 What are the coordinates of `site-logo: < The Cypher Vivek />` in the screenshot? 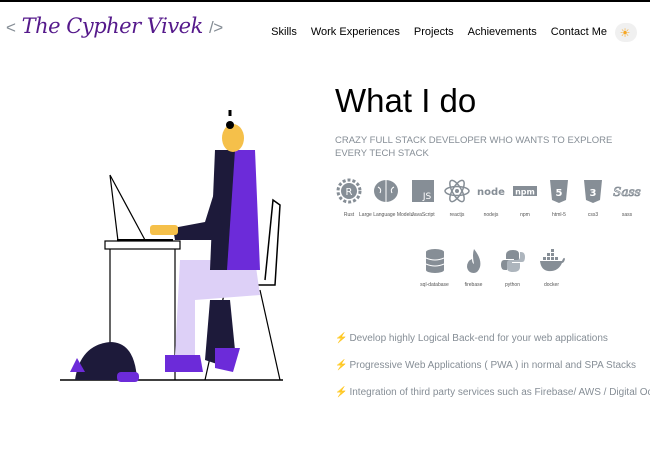 It's located at (114, 26).